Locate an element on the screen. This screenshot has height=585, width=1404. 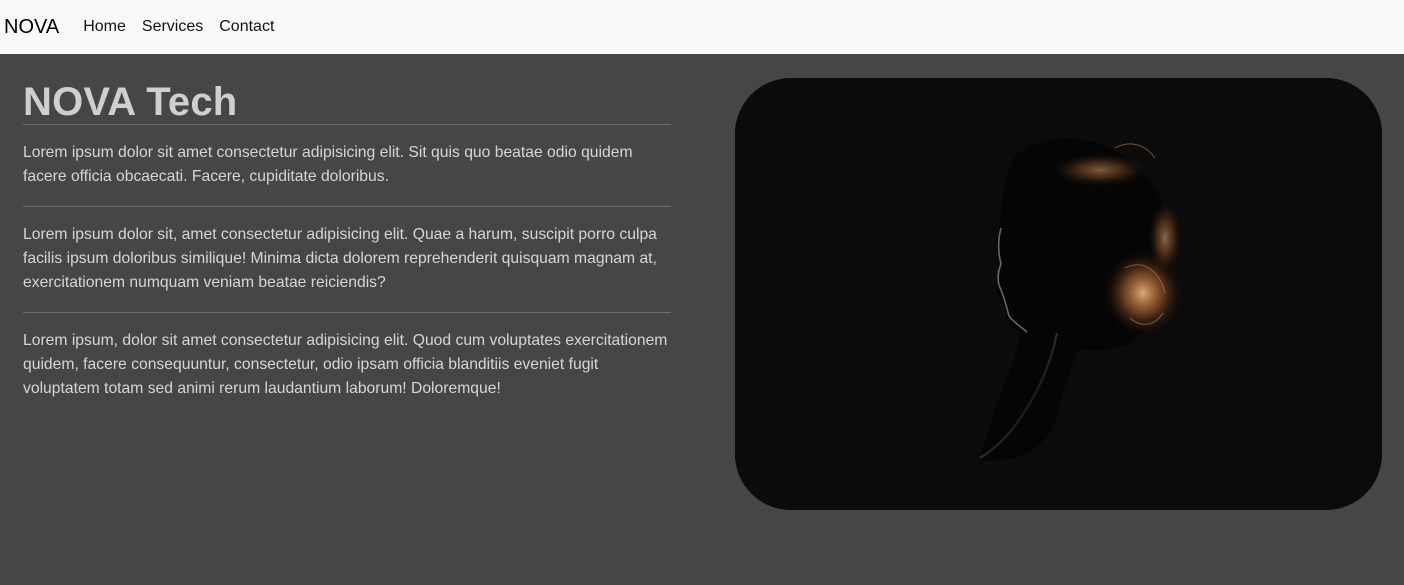
nav-link-home: Home is located at coordinates (104, 27).